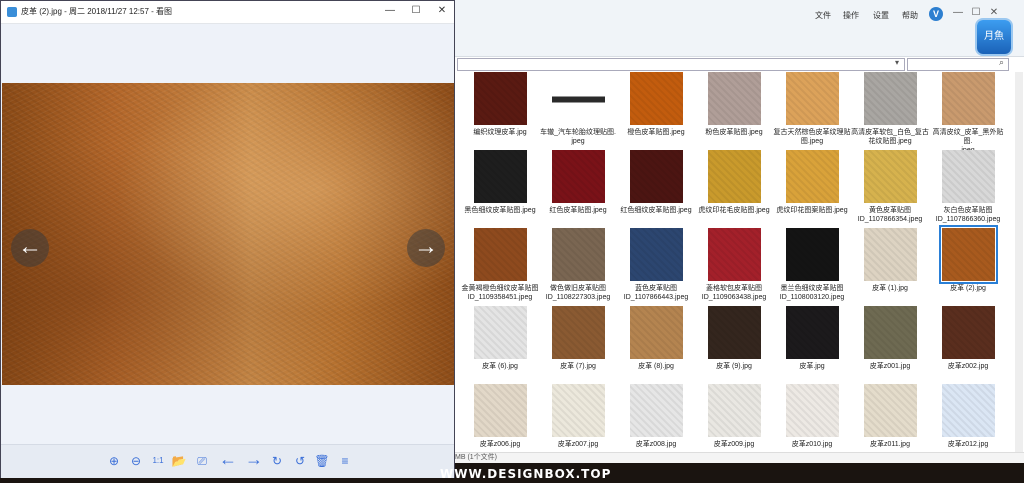  I want to click on previous-arrow-icon: ←, so click(228, 459).